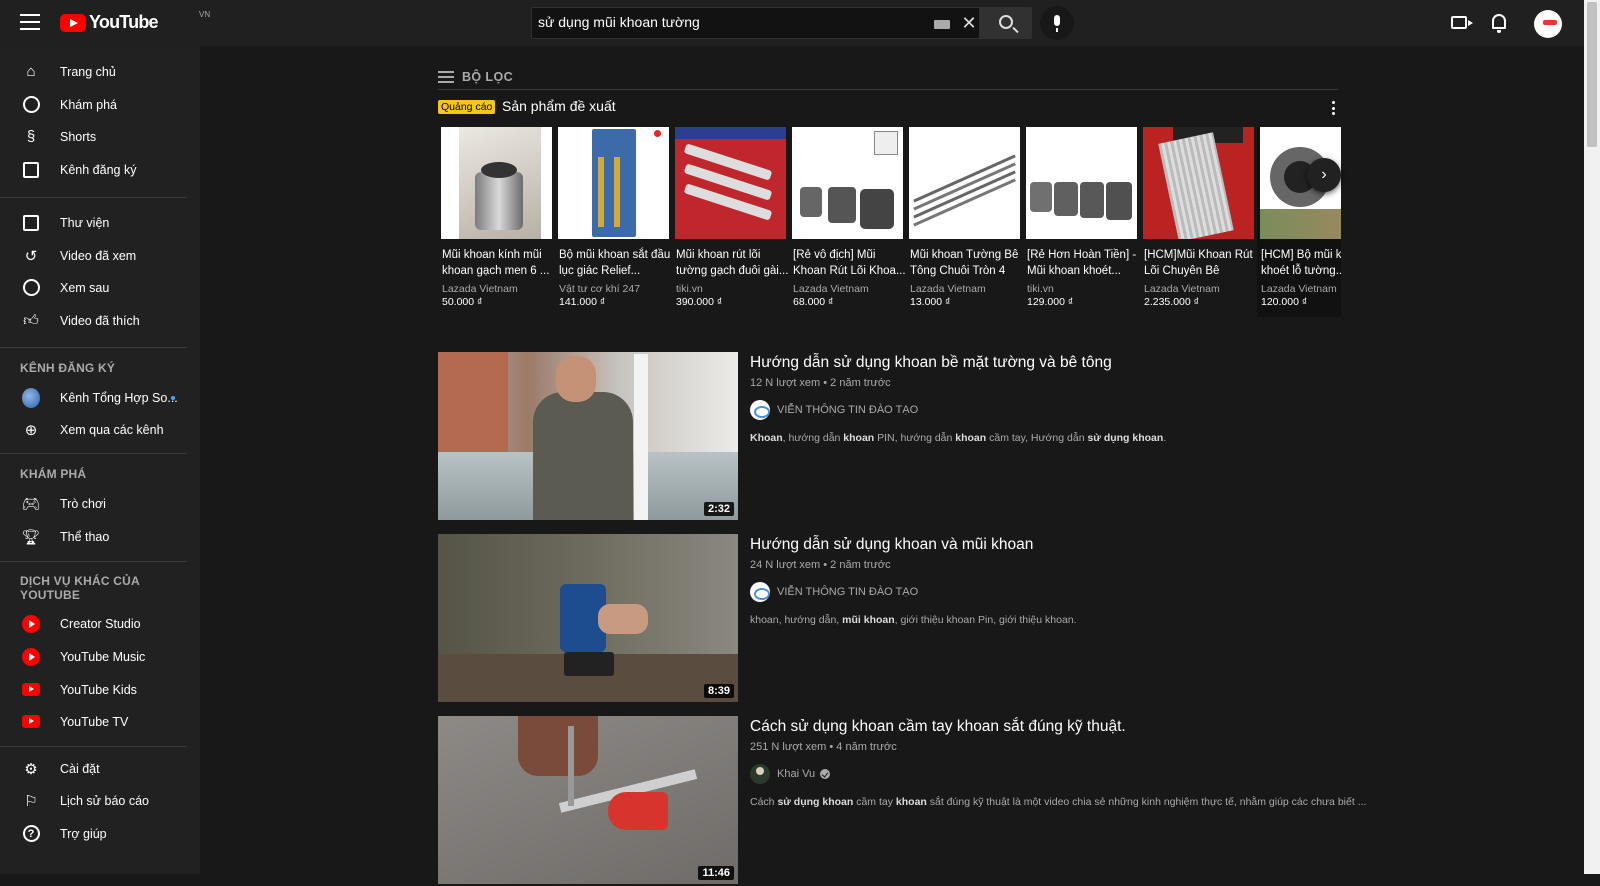 This screenshot has width=1600, height=886. I want to click on creator-studio-icon, so click(31, 623).